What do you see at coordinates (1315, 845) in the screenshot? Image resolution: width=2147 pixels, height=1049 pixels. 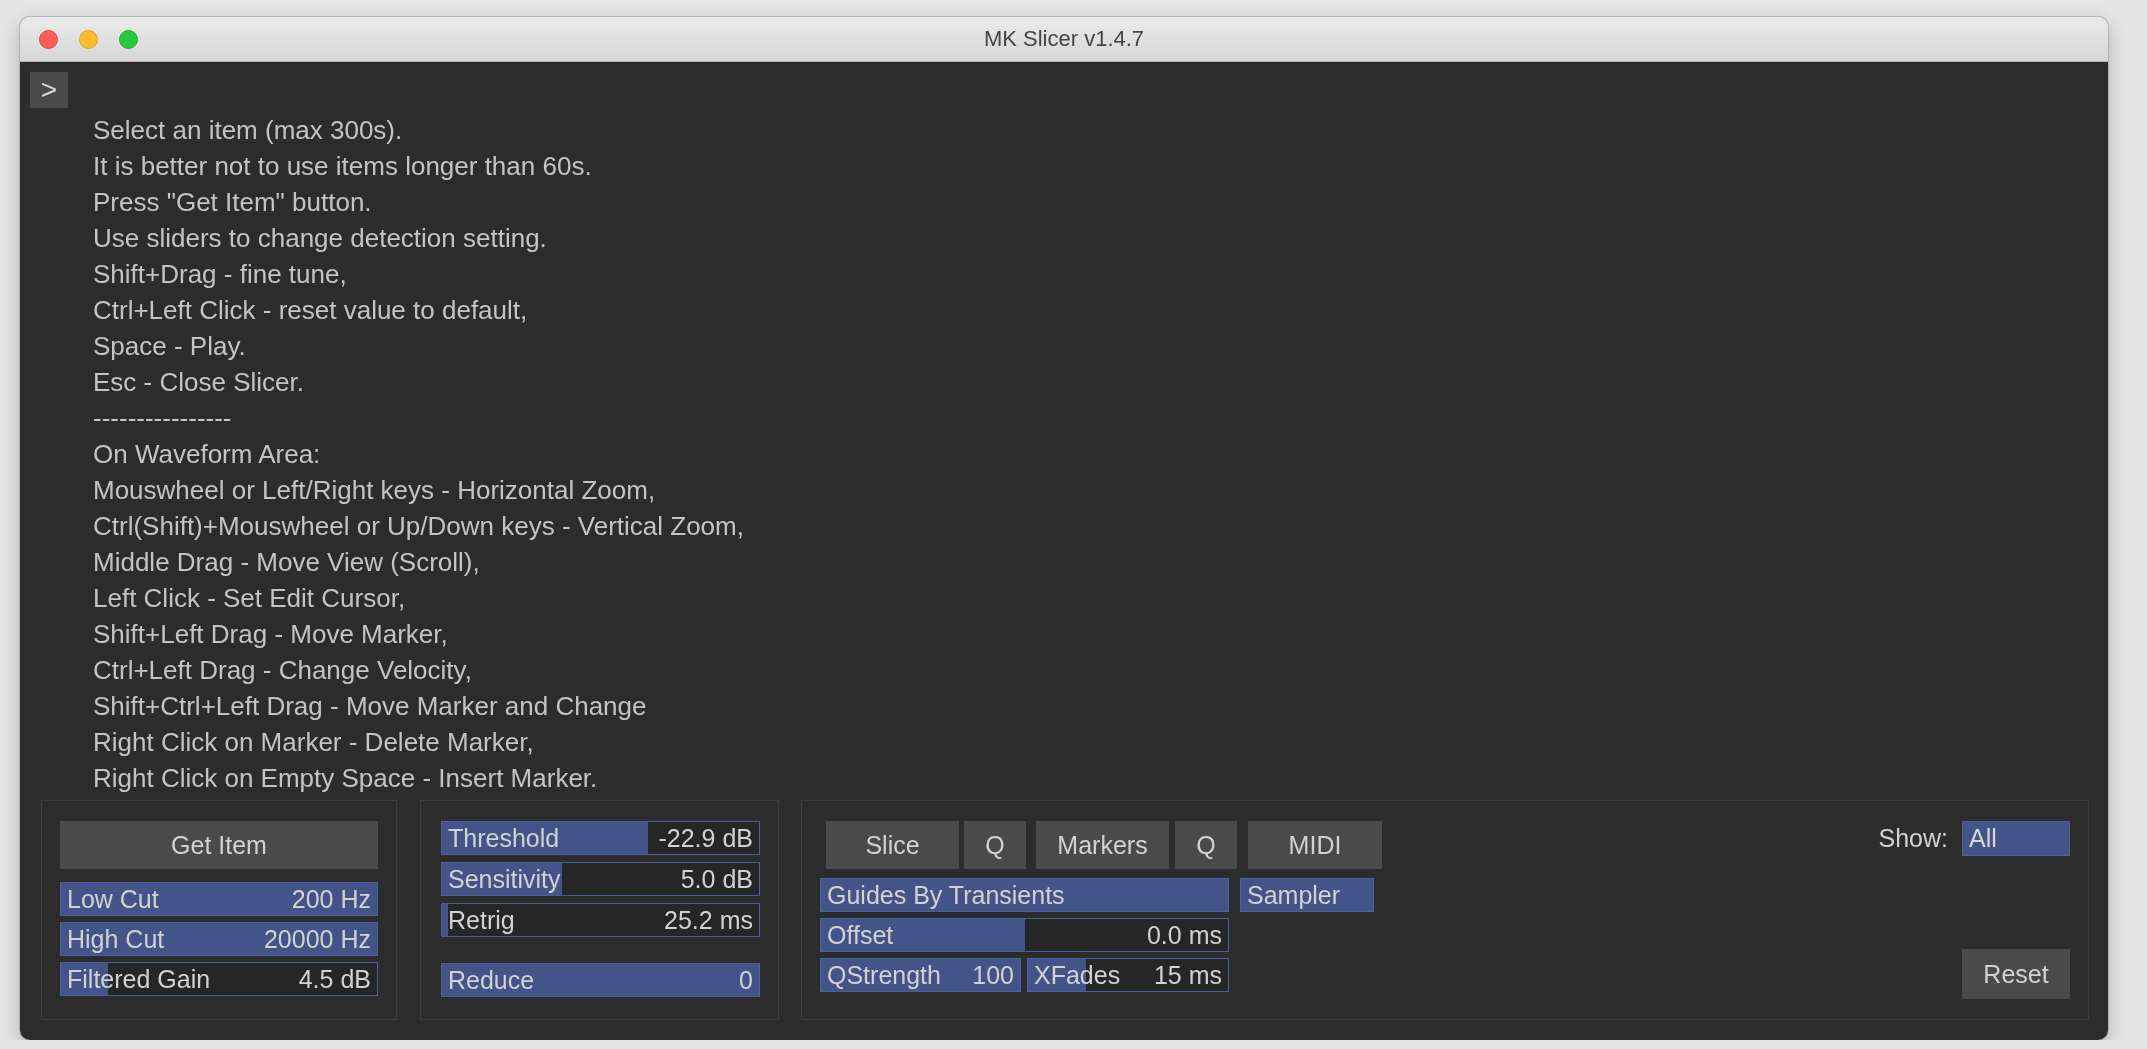 I see `toolbar-button: MIDI` at bounding box center [1315, 845].